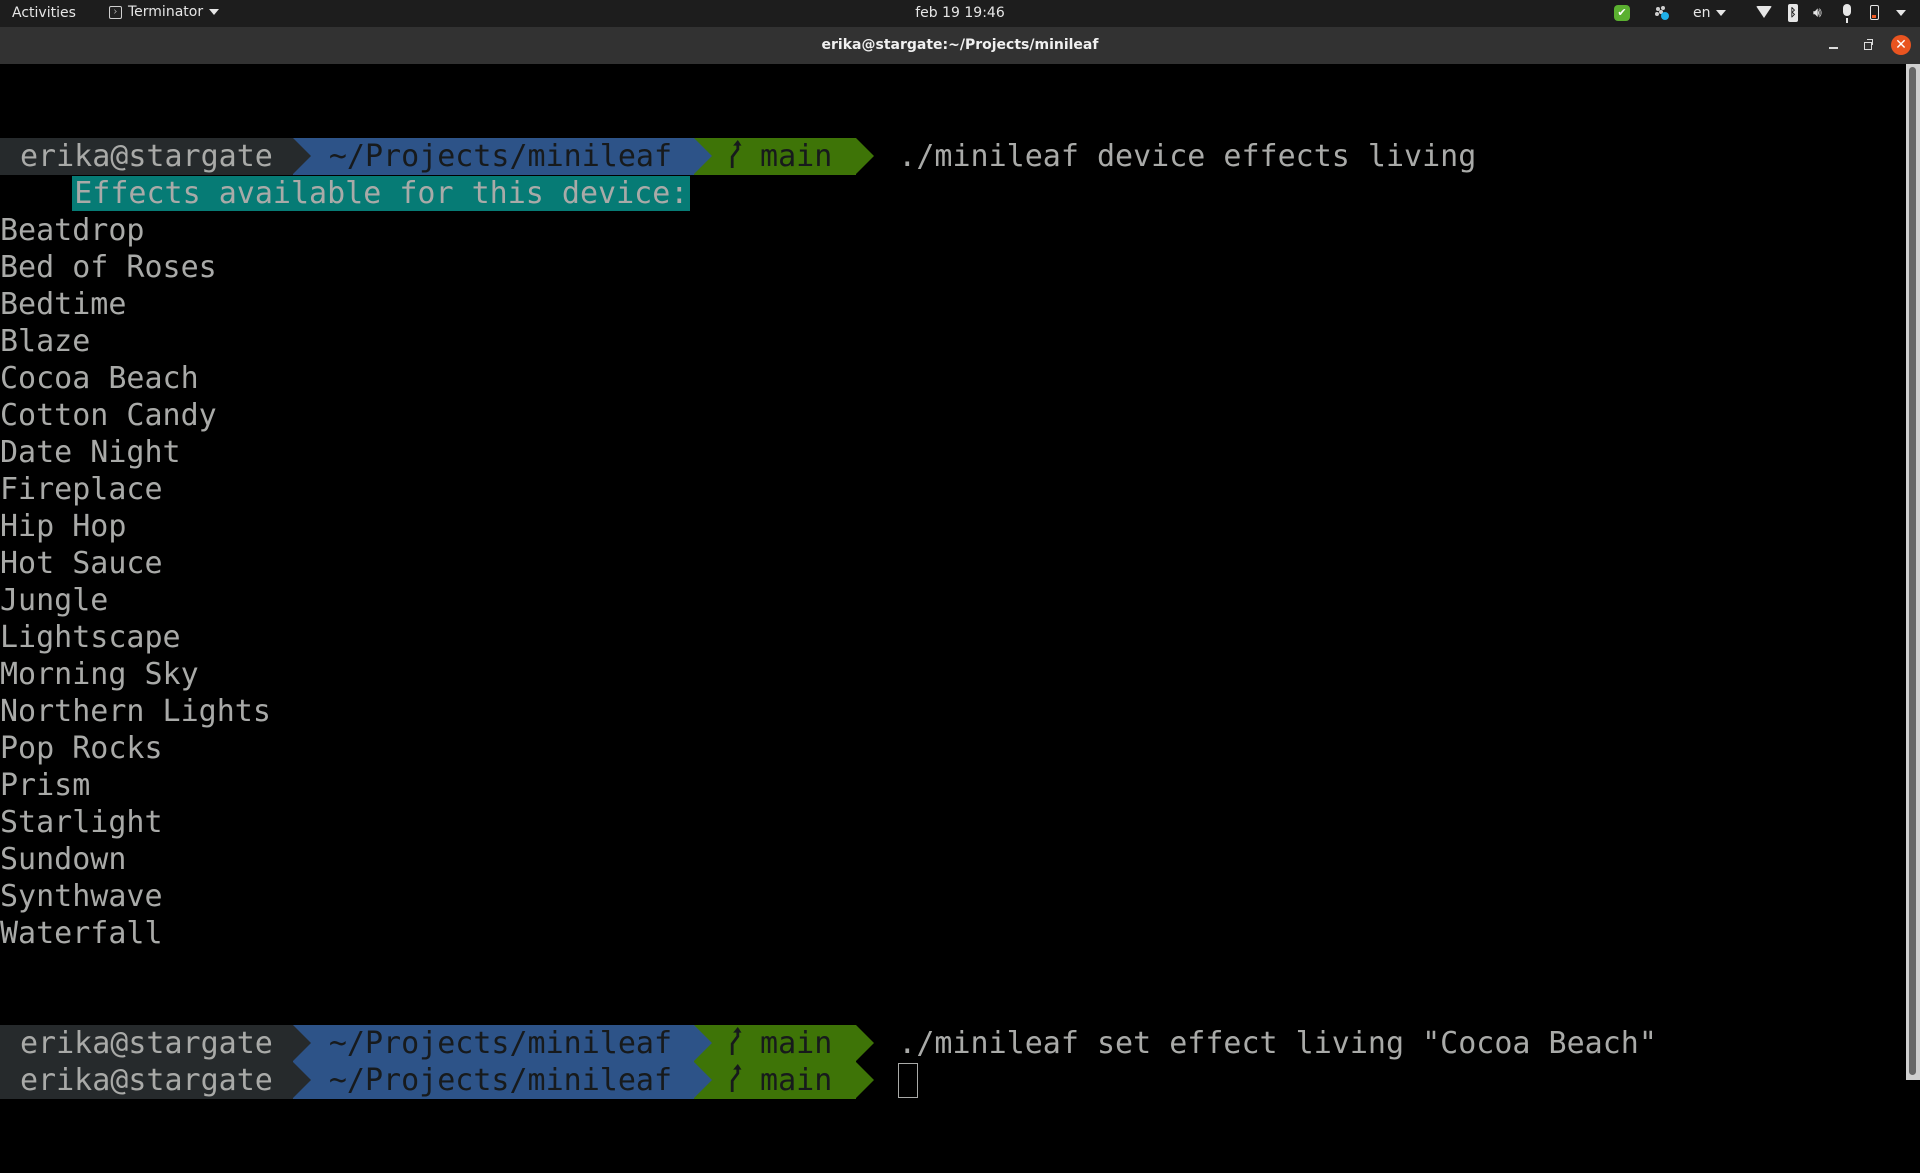 Image resolution: width=1920 pixels, height=1173 pixels. Describe the element at coordinates (135, 711) in the screenshot. I see `effect-list-item: Northern Lights` at that location.